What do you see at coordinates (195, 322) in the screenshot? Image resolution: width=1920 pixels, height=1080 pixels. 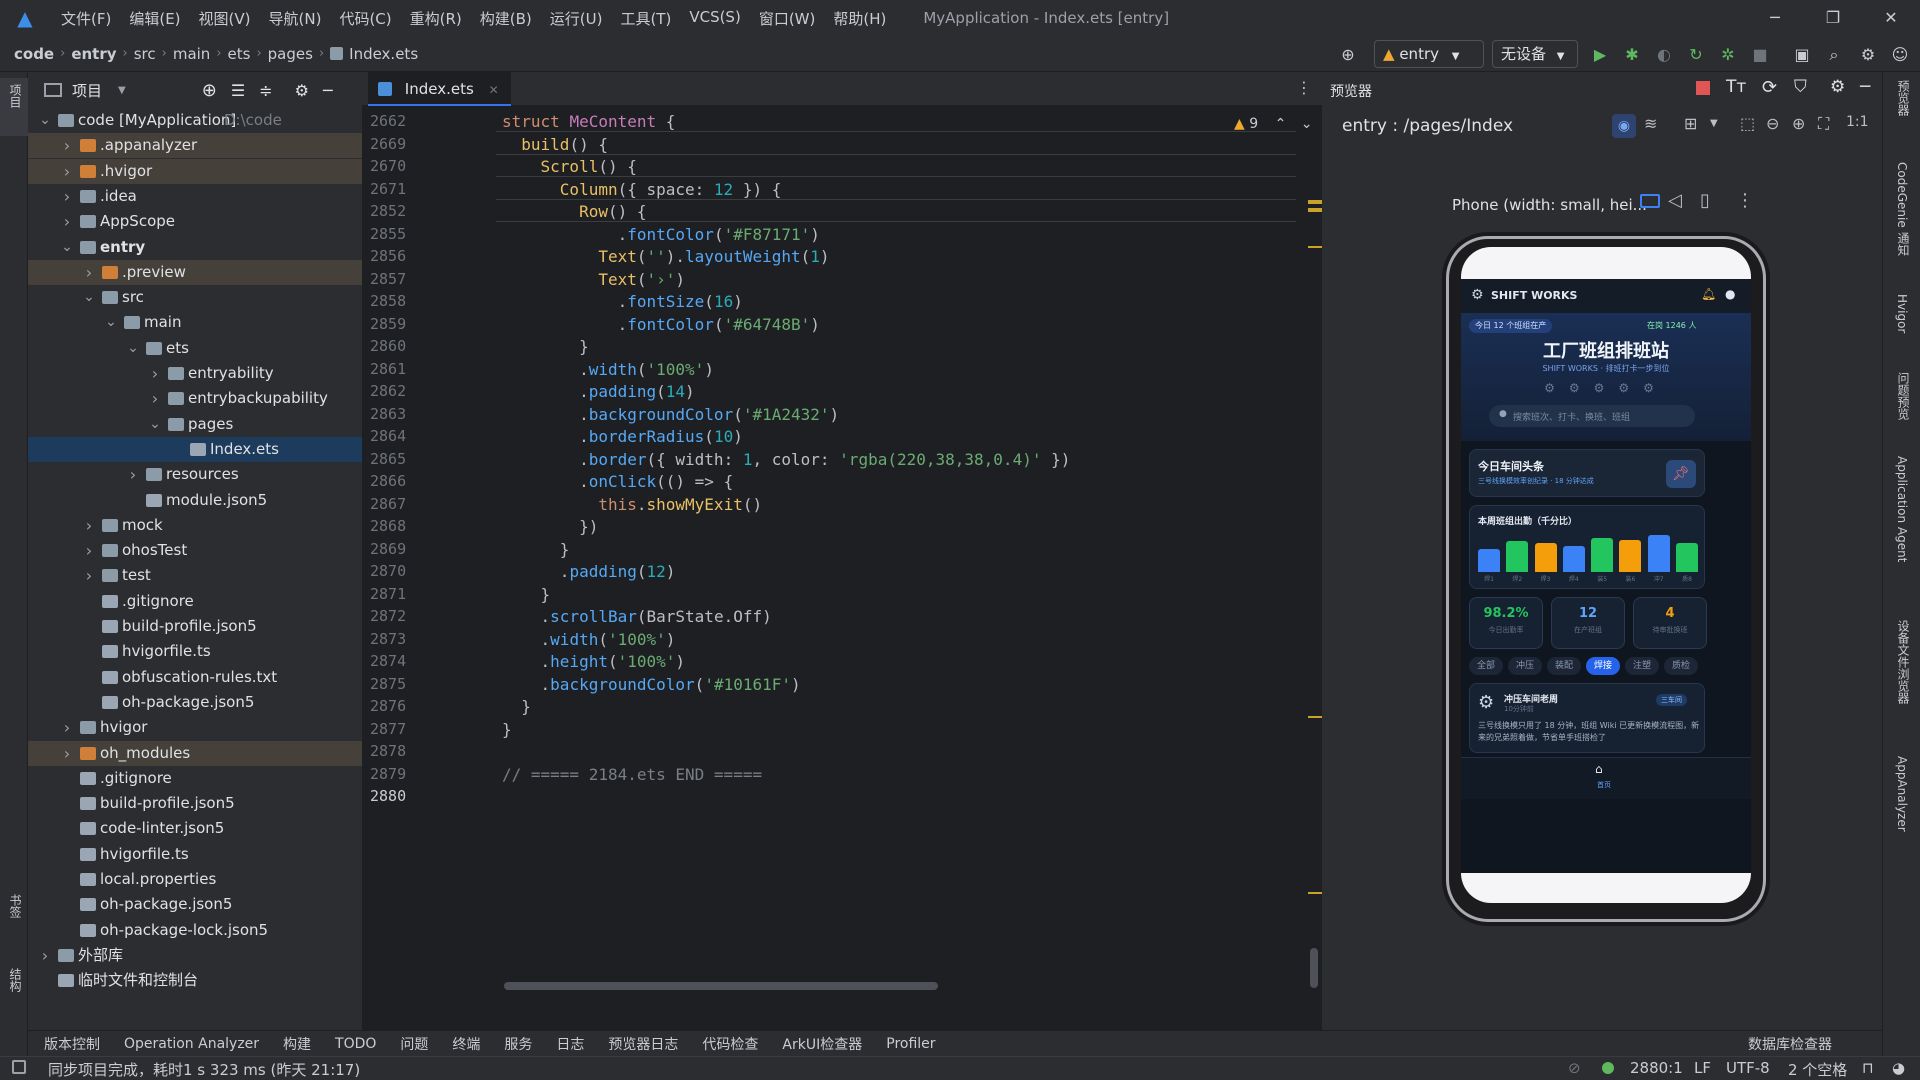 I see `tree-item: ⌄ main` at bounding box center [195, 322].